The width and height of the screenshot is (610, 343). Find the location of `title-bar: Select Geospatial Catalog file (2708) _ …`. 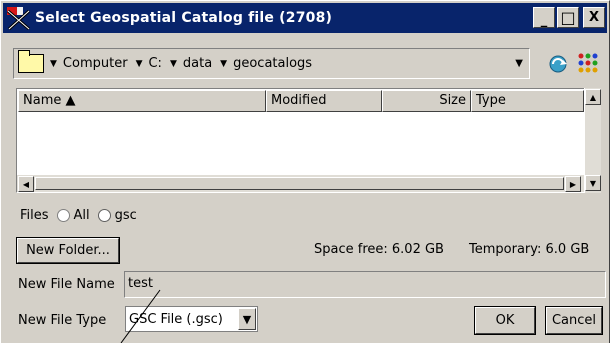

title-bar: Select Geospatial Catalog file (2708) _ … is located at coordinates (305, 18).